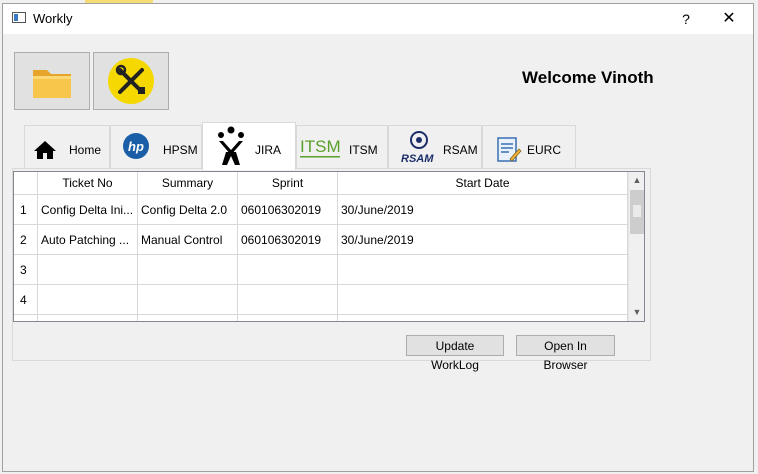 Image resolution: width=758 pixels, height=474 pixels. What do you see at coordinates (636, 246) in the screenshot?
I see `vertical-scrollbar: ▲ ▼` at bounding box center [636, 246].